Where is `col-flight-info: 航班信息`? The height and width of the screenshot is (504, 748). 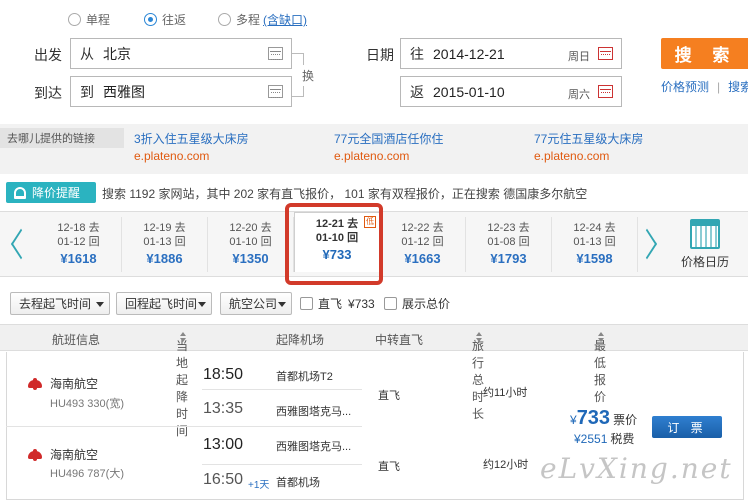 col-flight-info: 航班信息 is located at coordinates (76, 340).